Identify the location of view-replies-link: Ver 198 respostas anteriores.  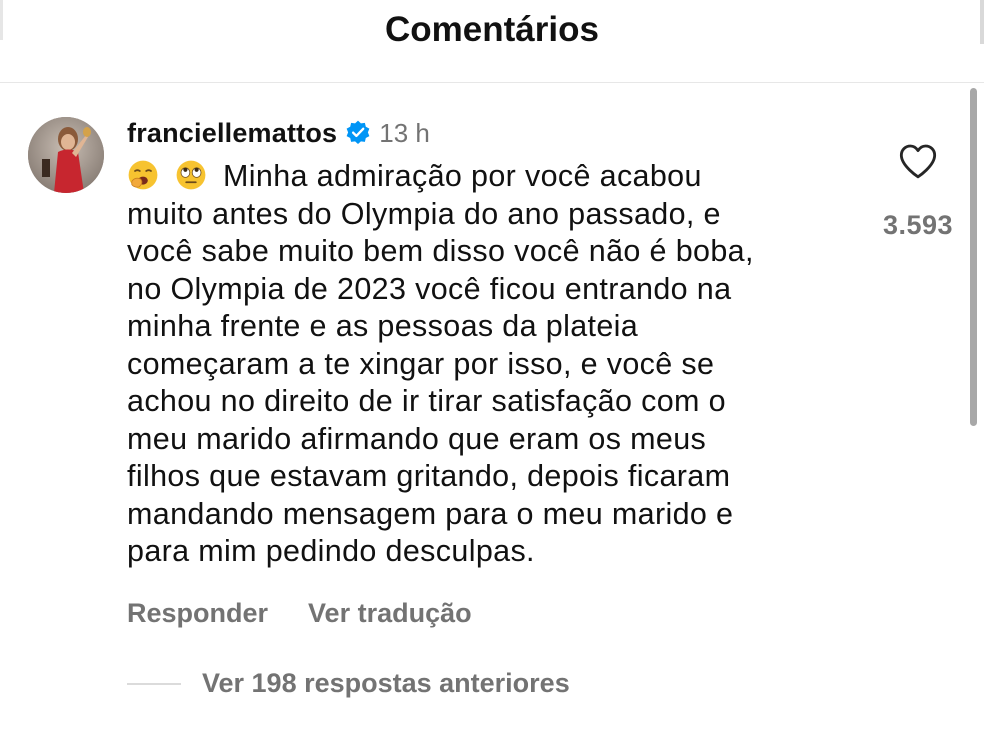
(386, 683).